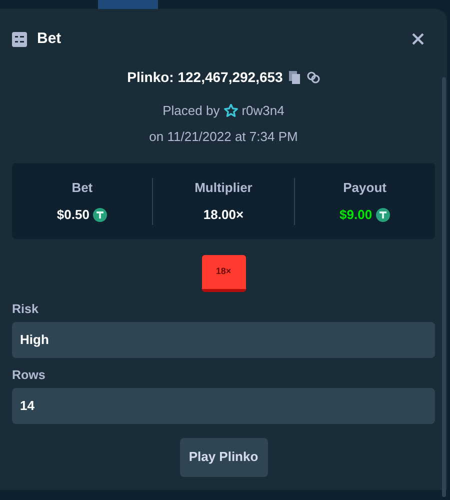  I want to click on star-icon, so click(231, 111).